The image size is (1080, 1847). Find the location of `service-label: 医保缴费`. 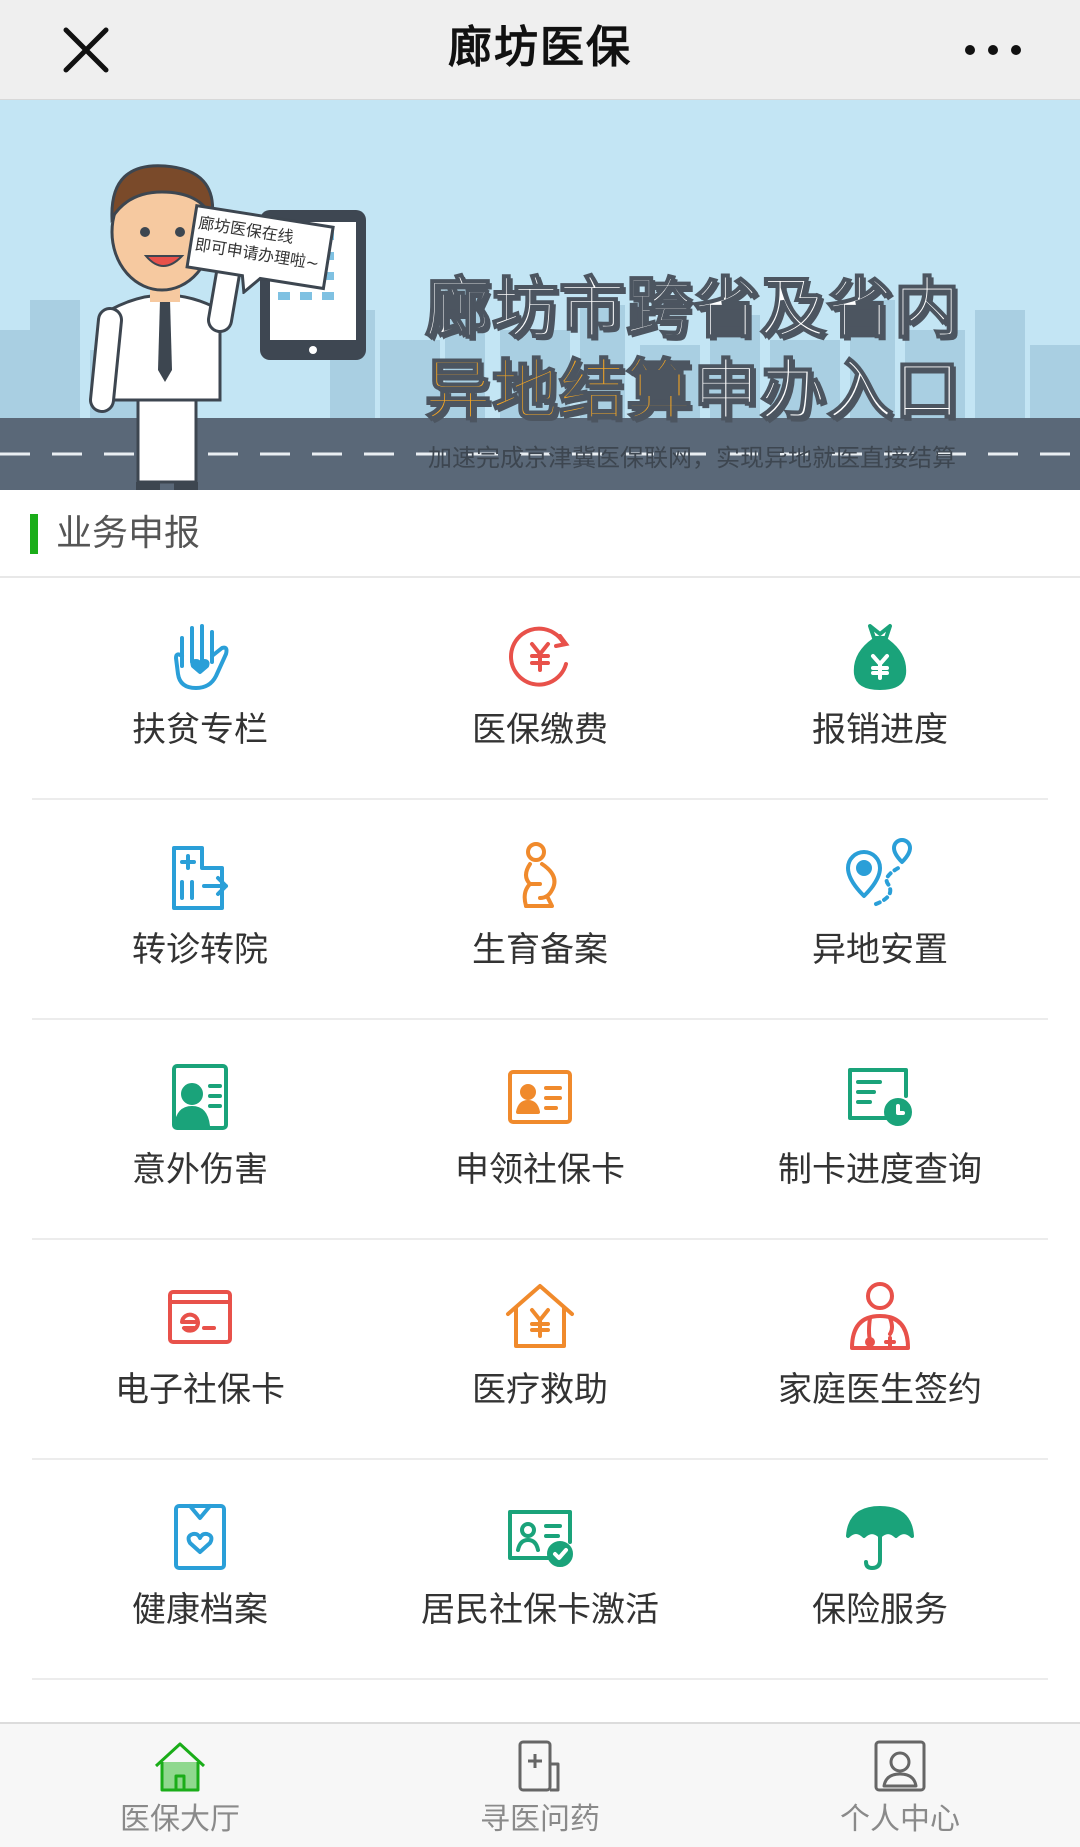

service-label: 医保缴费 is located at coordinates (540, 730).